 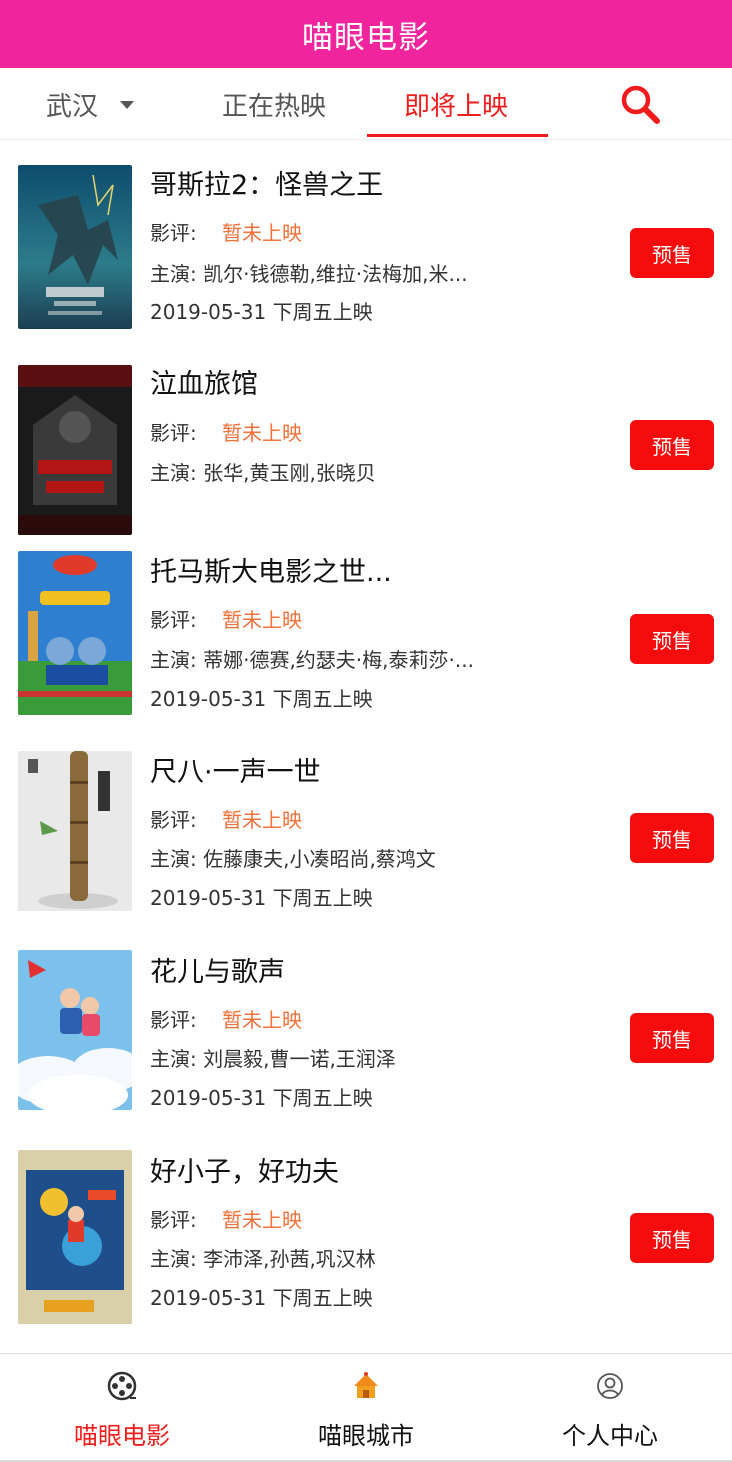 What do you see at coordinates (610, 1406) in the screenshot?
I see `nav-item-profile: 个人中心` at bounding box center [610, 1406].